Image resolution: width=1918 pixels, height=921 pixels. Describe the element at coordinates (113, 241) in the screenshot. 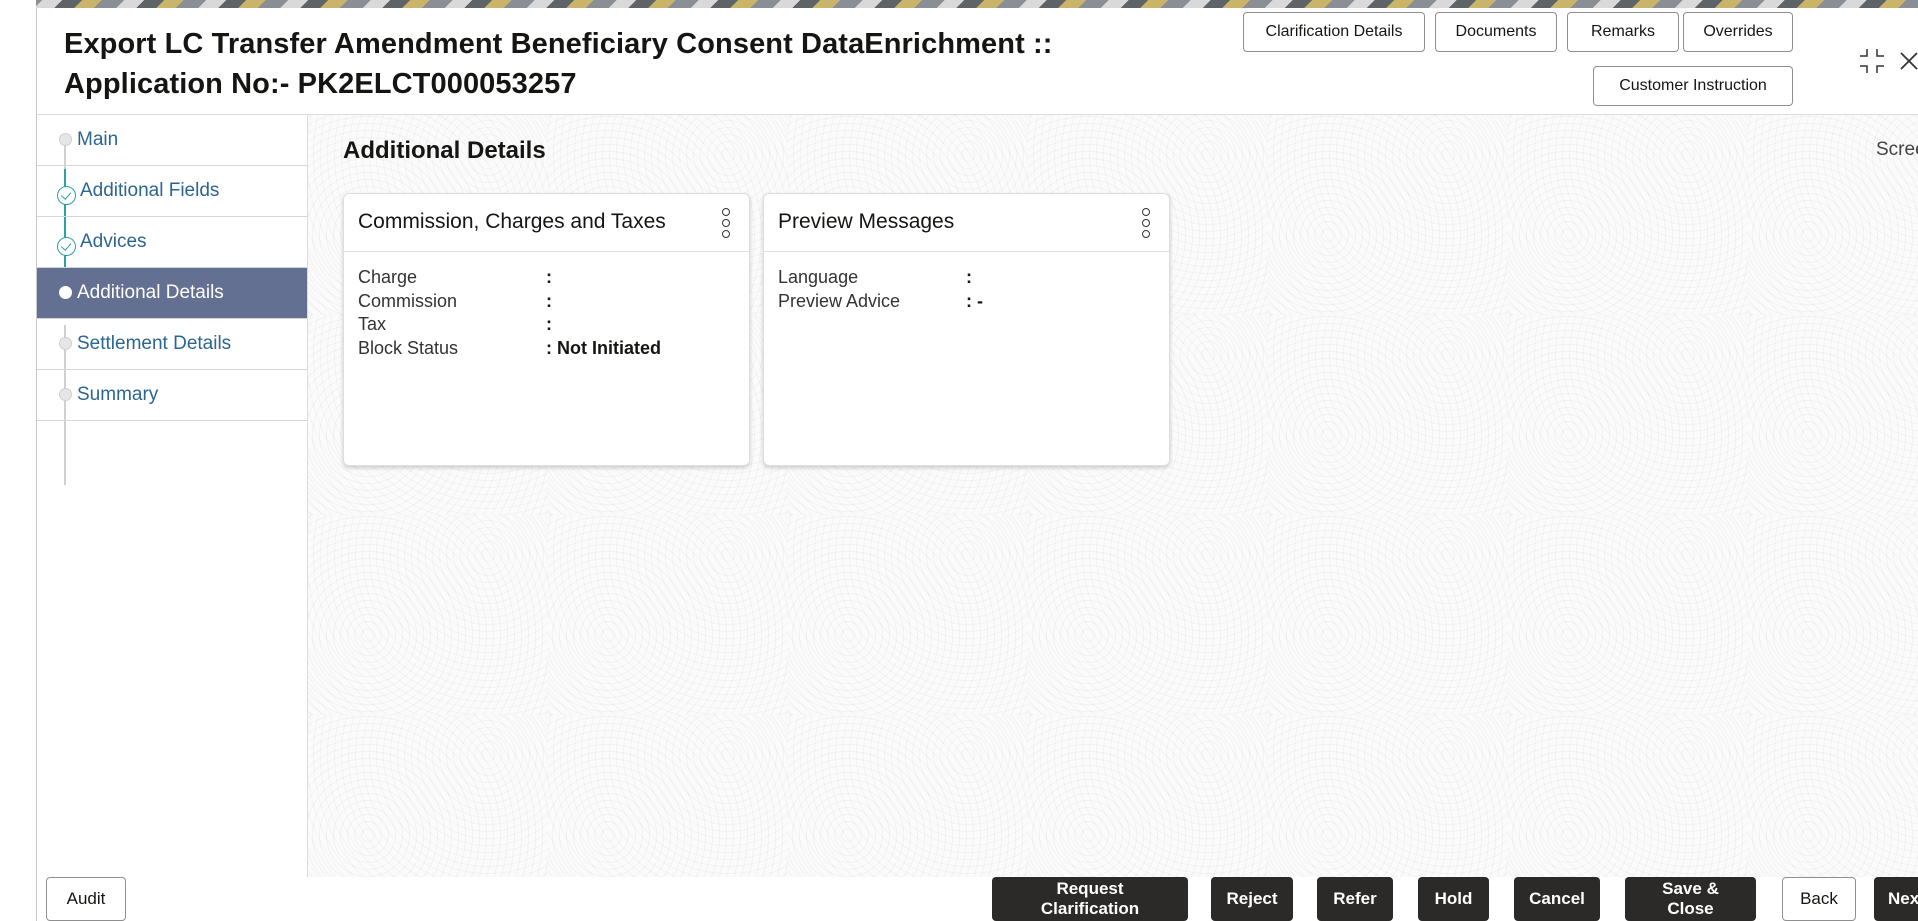

I see `sidebar-item-label: Advices` at that location.